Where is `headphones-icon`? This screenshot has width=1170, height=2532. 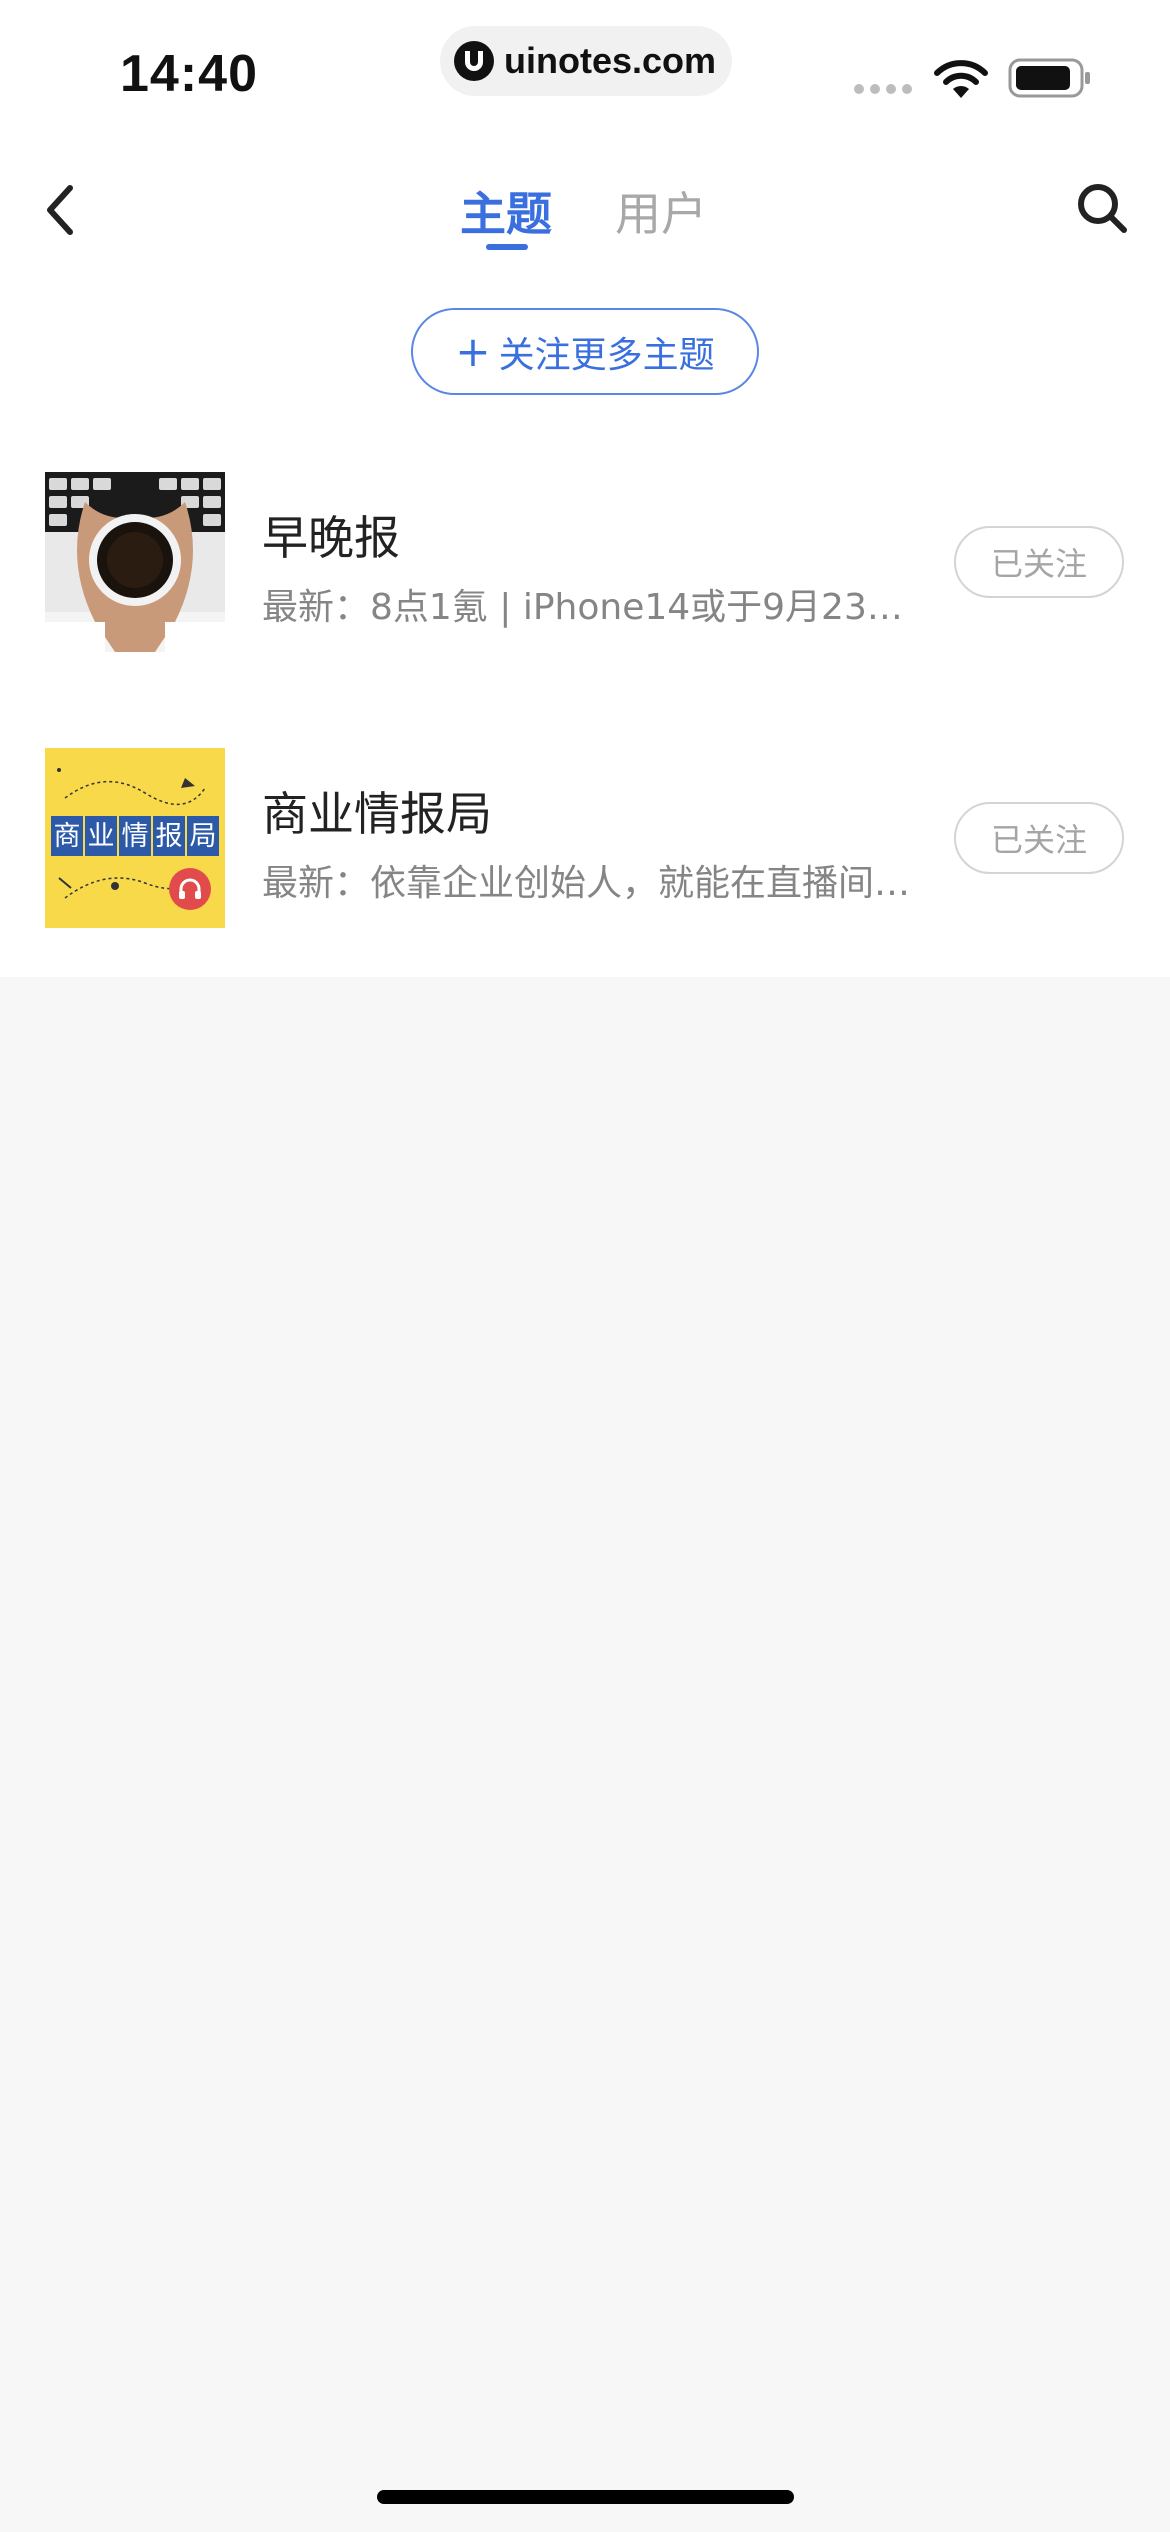 headphones-icon is located at coordinates (190, 889).